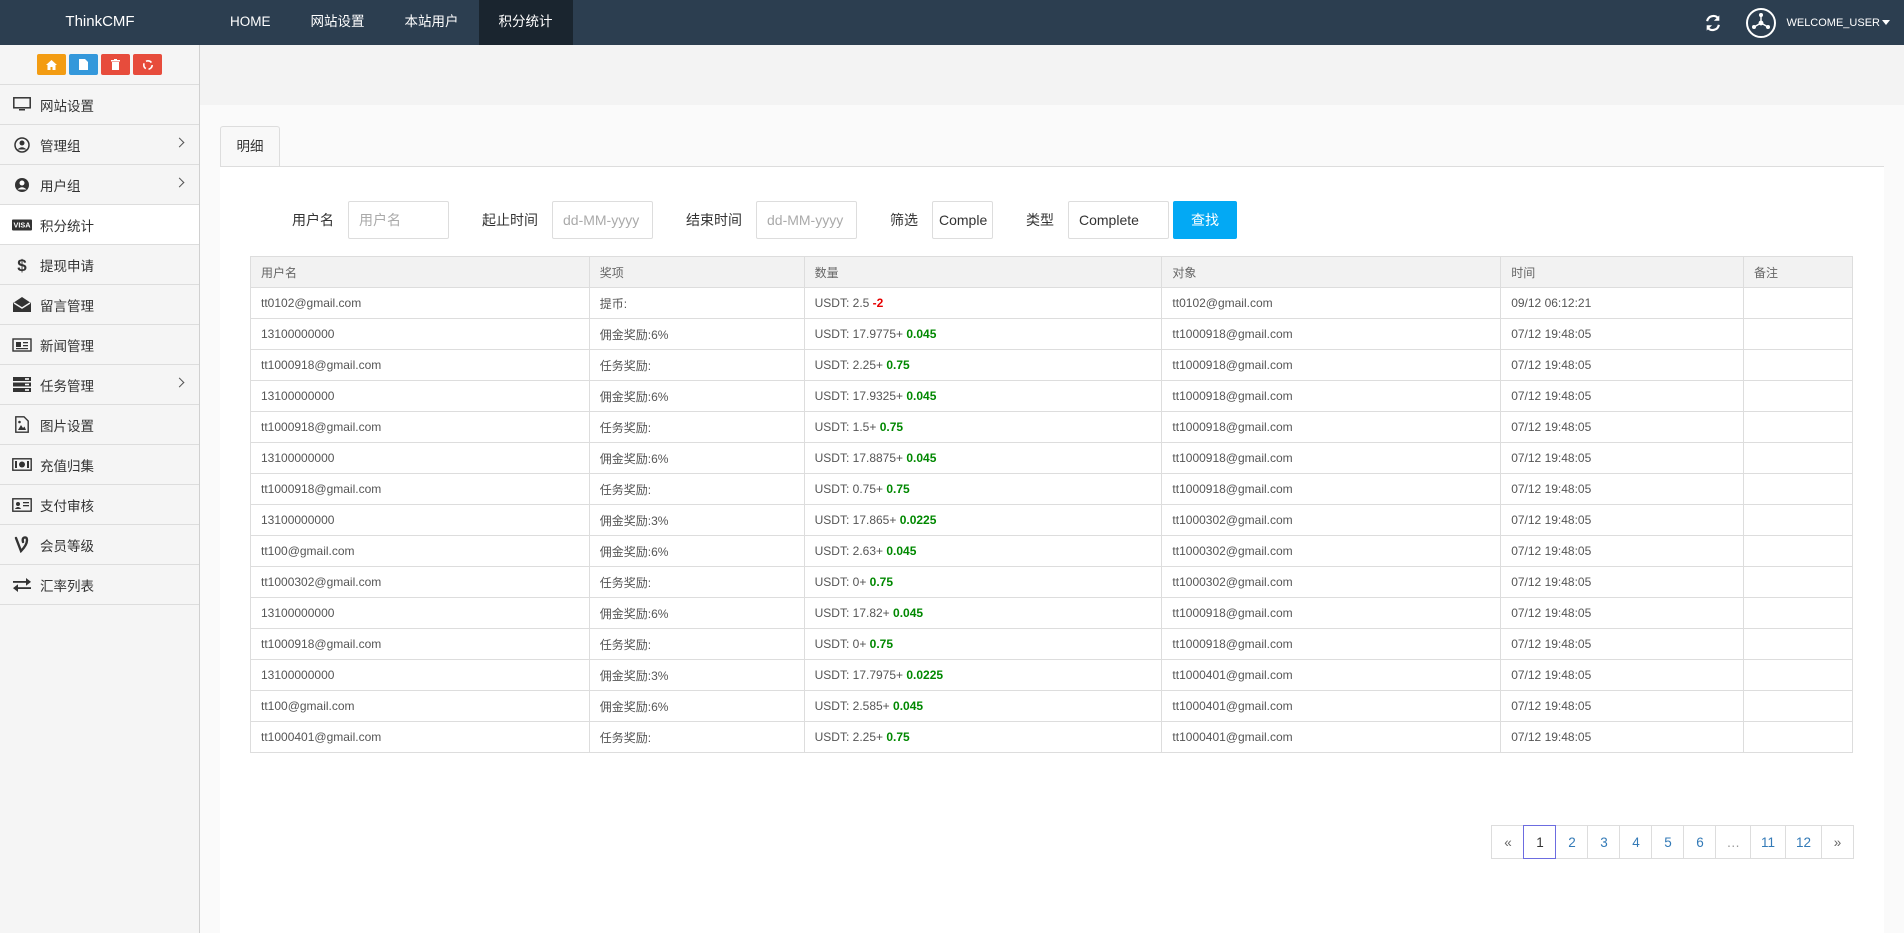  Describe the element at coordinates (99, 425) in the screenshot. I see `sidebar-item-images: 图片设置` at that location.